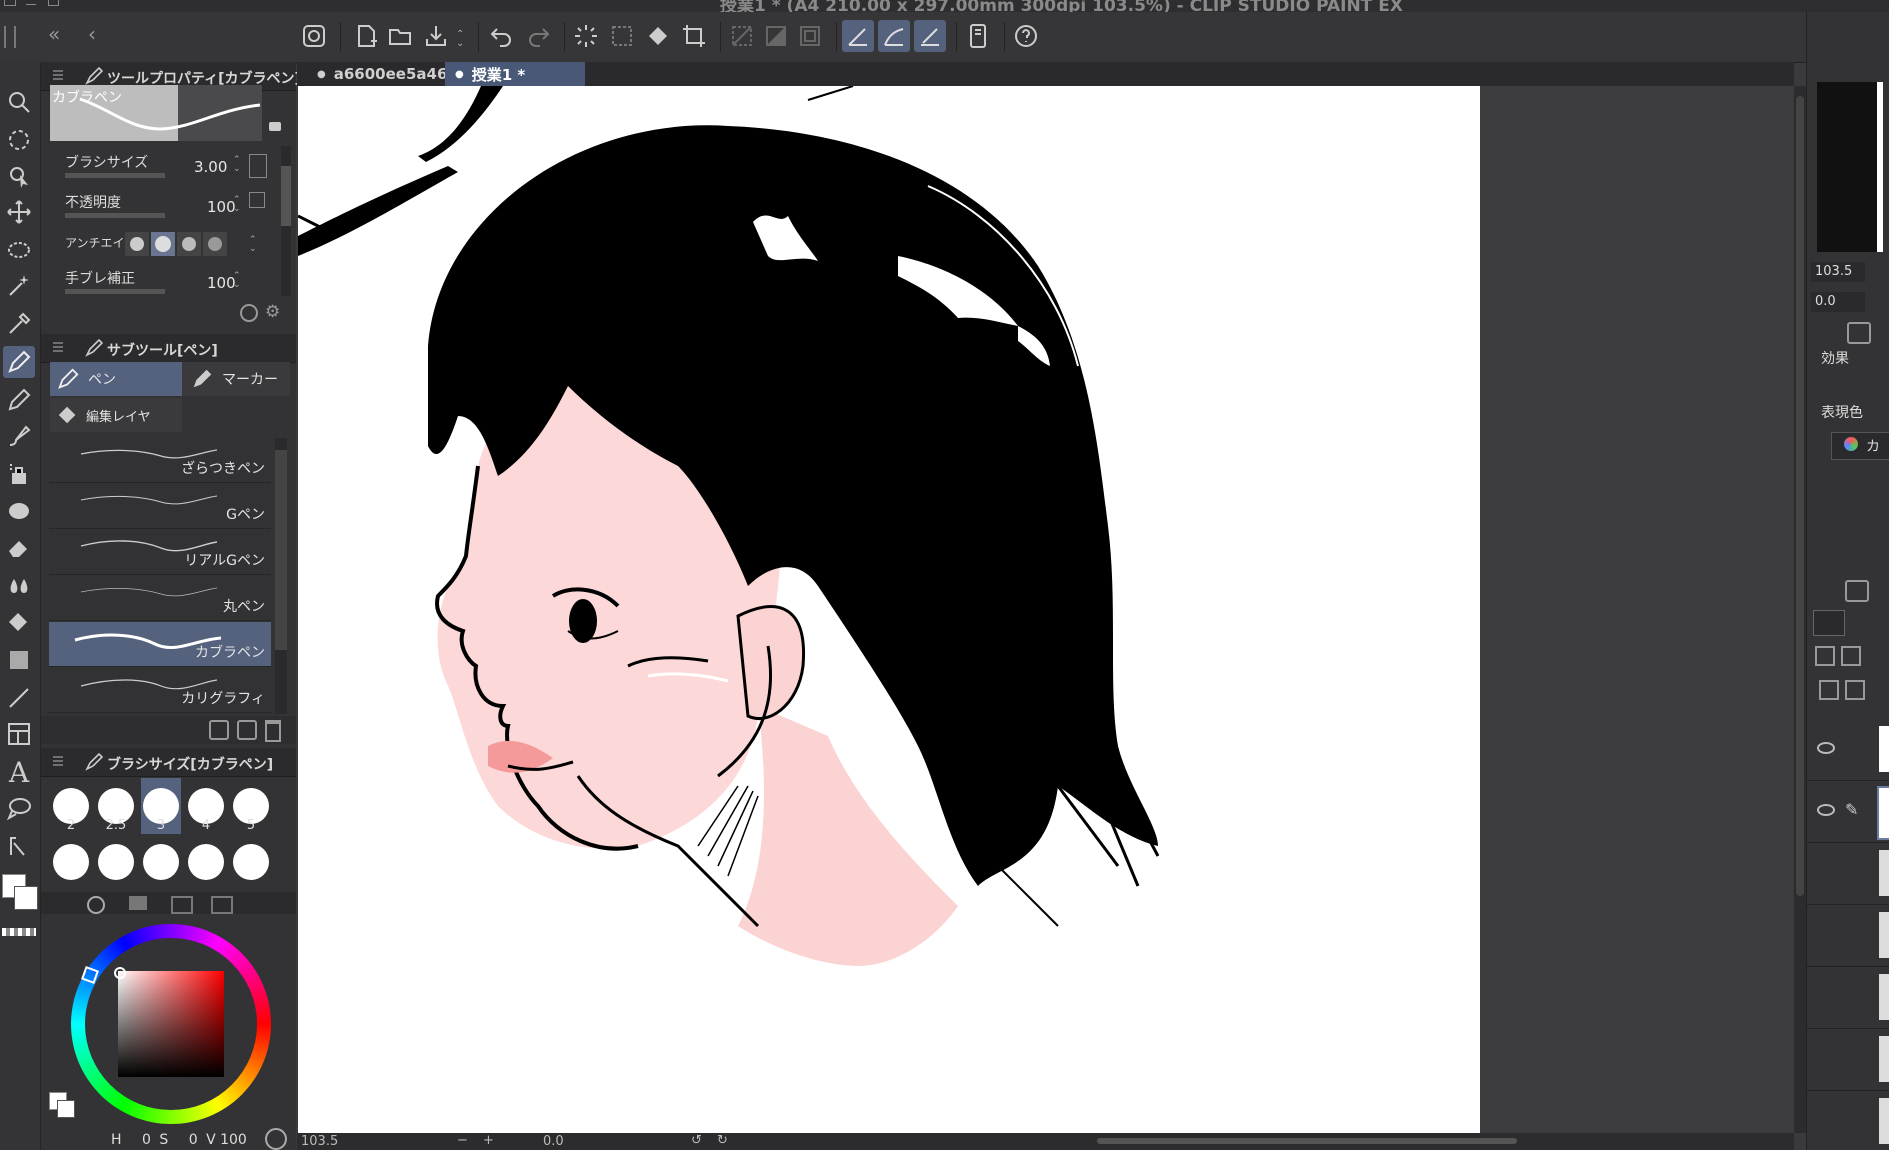  What do you see at coordinates (1800, 609) in the screenshot?
I see `vertical-scrollbar` at bounding box center [1800, 609].